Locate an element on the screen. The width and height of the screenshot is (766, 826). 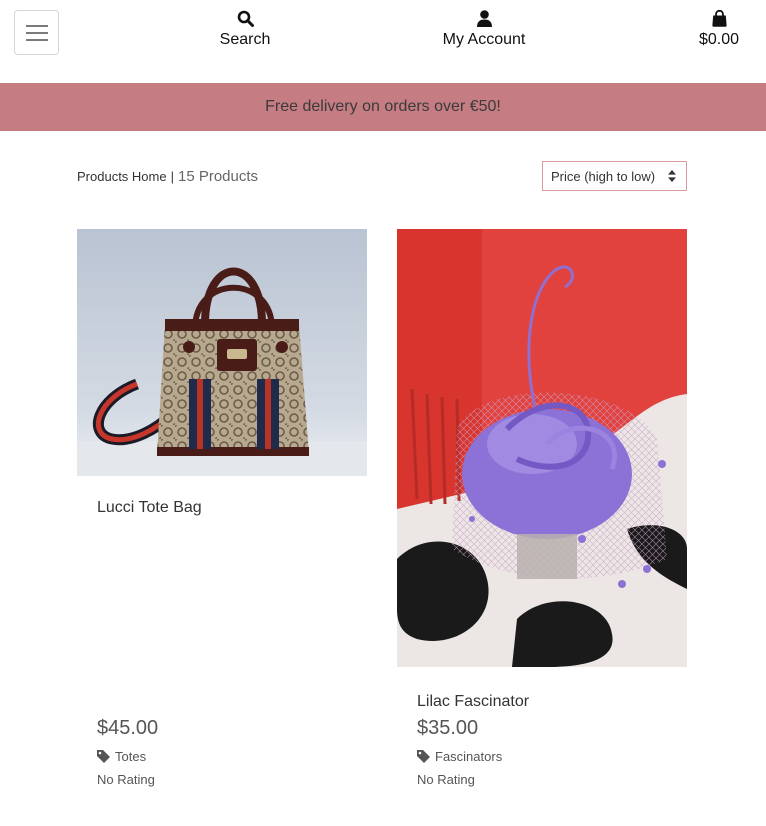
tote-bag-photo is located at coordinates (222, 352).